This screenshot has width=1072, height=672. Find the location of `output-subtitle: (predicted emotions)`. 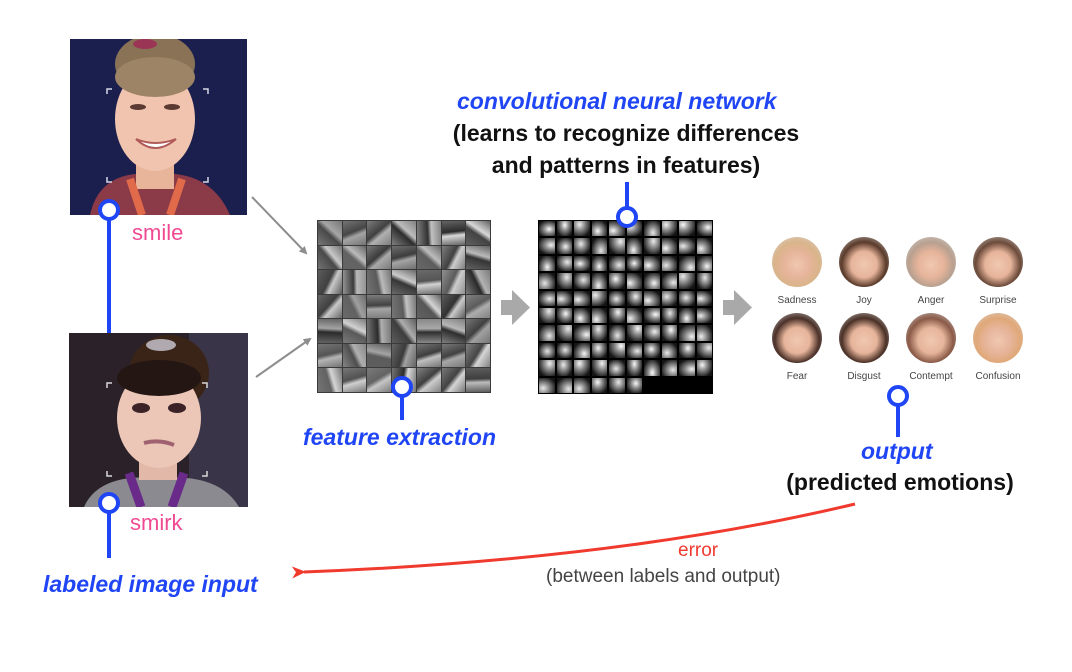

output-subtitle: (predicted emotions) is located at coordinates (900, 482).